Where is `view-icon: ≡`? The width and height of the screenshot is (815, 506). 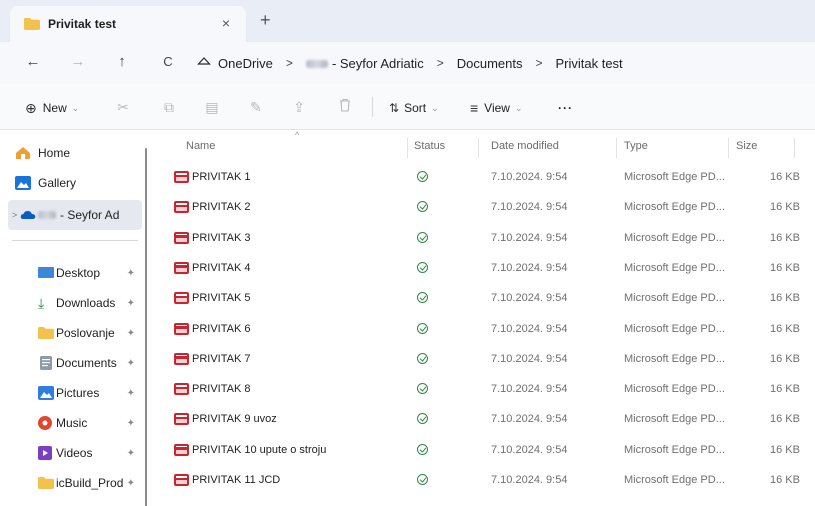
view-icon: ≡ is located at coordinates (474, 108).